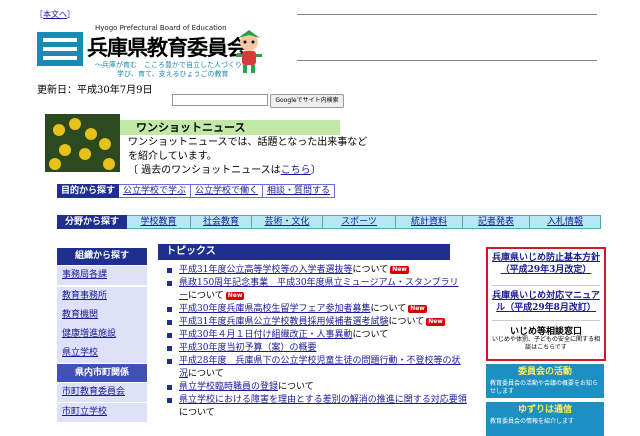 Image resolution: width=640 pixels, height=436 pixels. I want to click on news-photo, so click(82, 143).